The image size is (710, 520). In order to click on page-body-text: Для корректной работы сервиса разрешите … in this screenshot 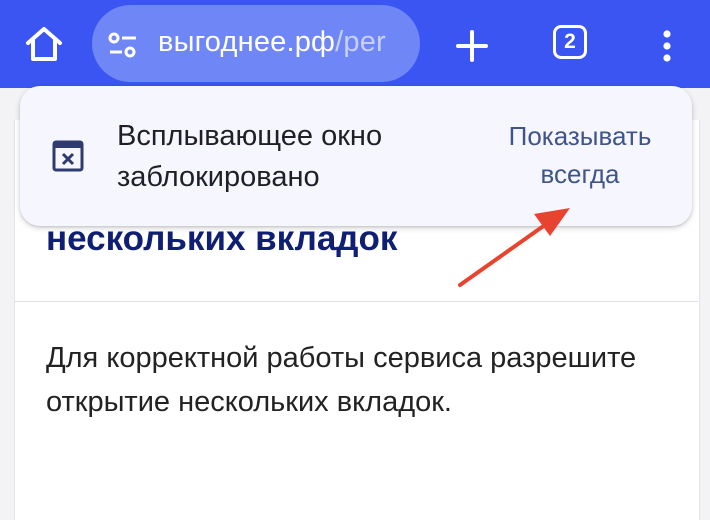, I will do `click(341, 380)`.